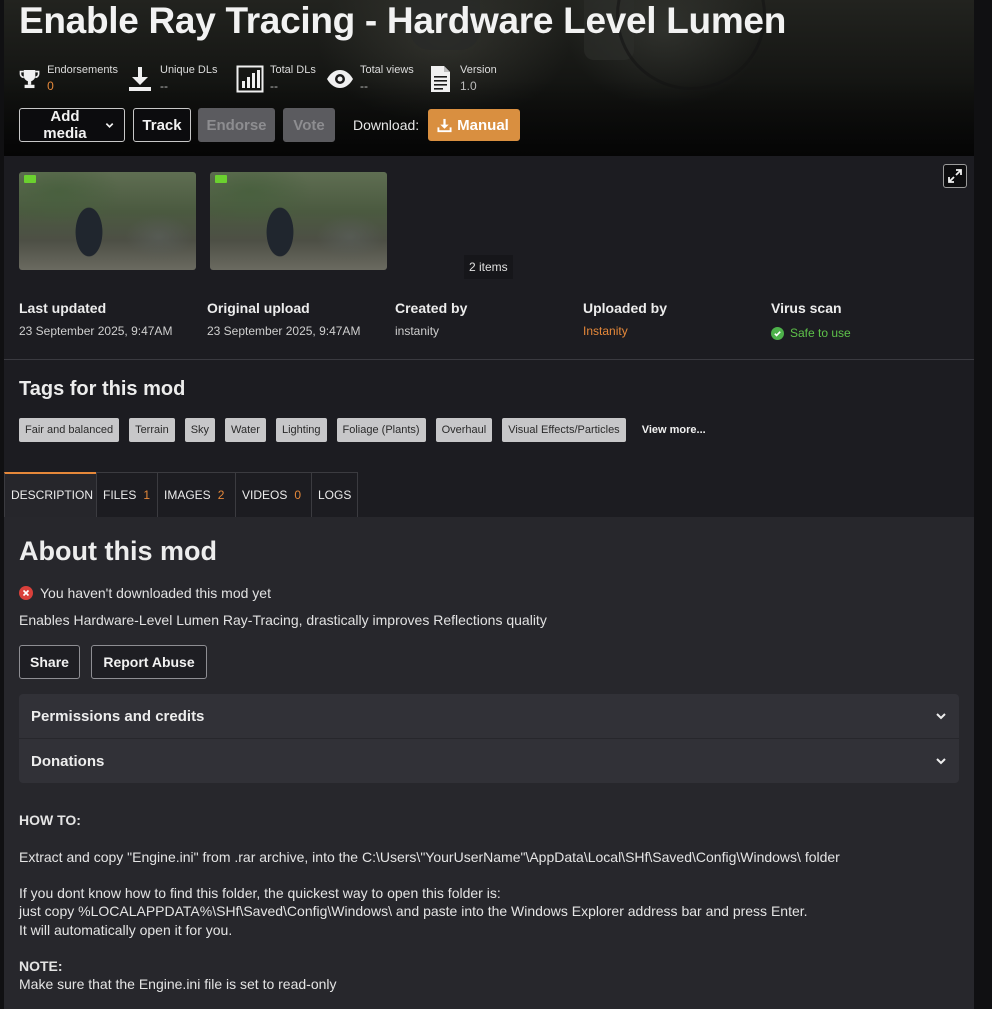 This screenshot has height=1009, width=992. I want to click on tag: Foliage (Plants), so click(381, 430).